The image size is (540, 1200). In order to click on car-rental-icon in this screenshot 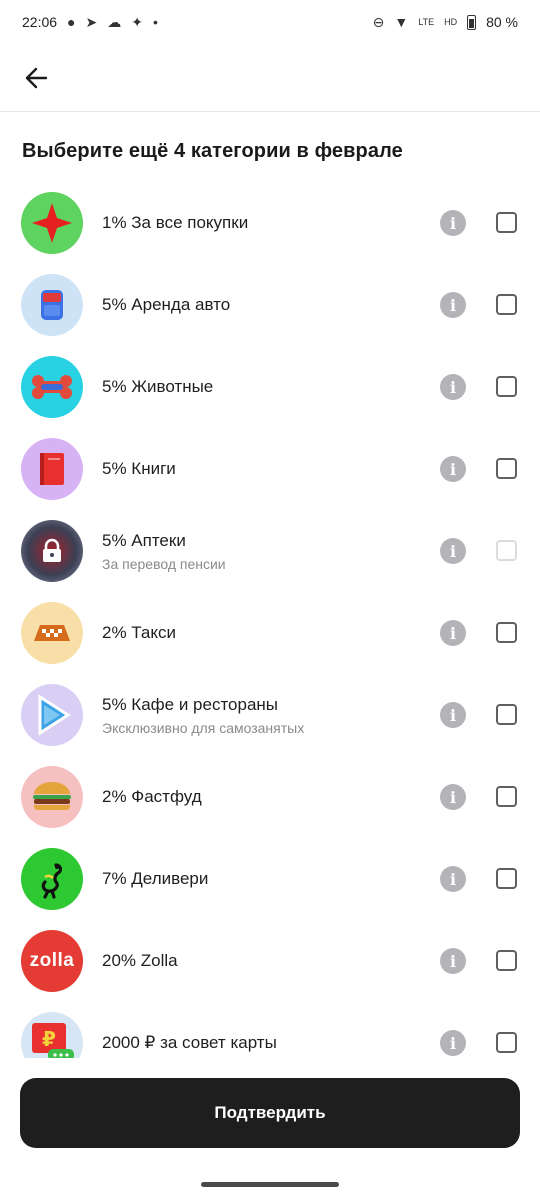, I will do `click(52, 305)`.